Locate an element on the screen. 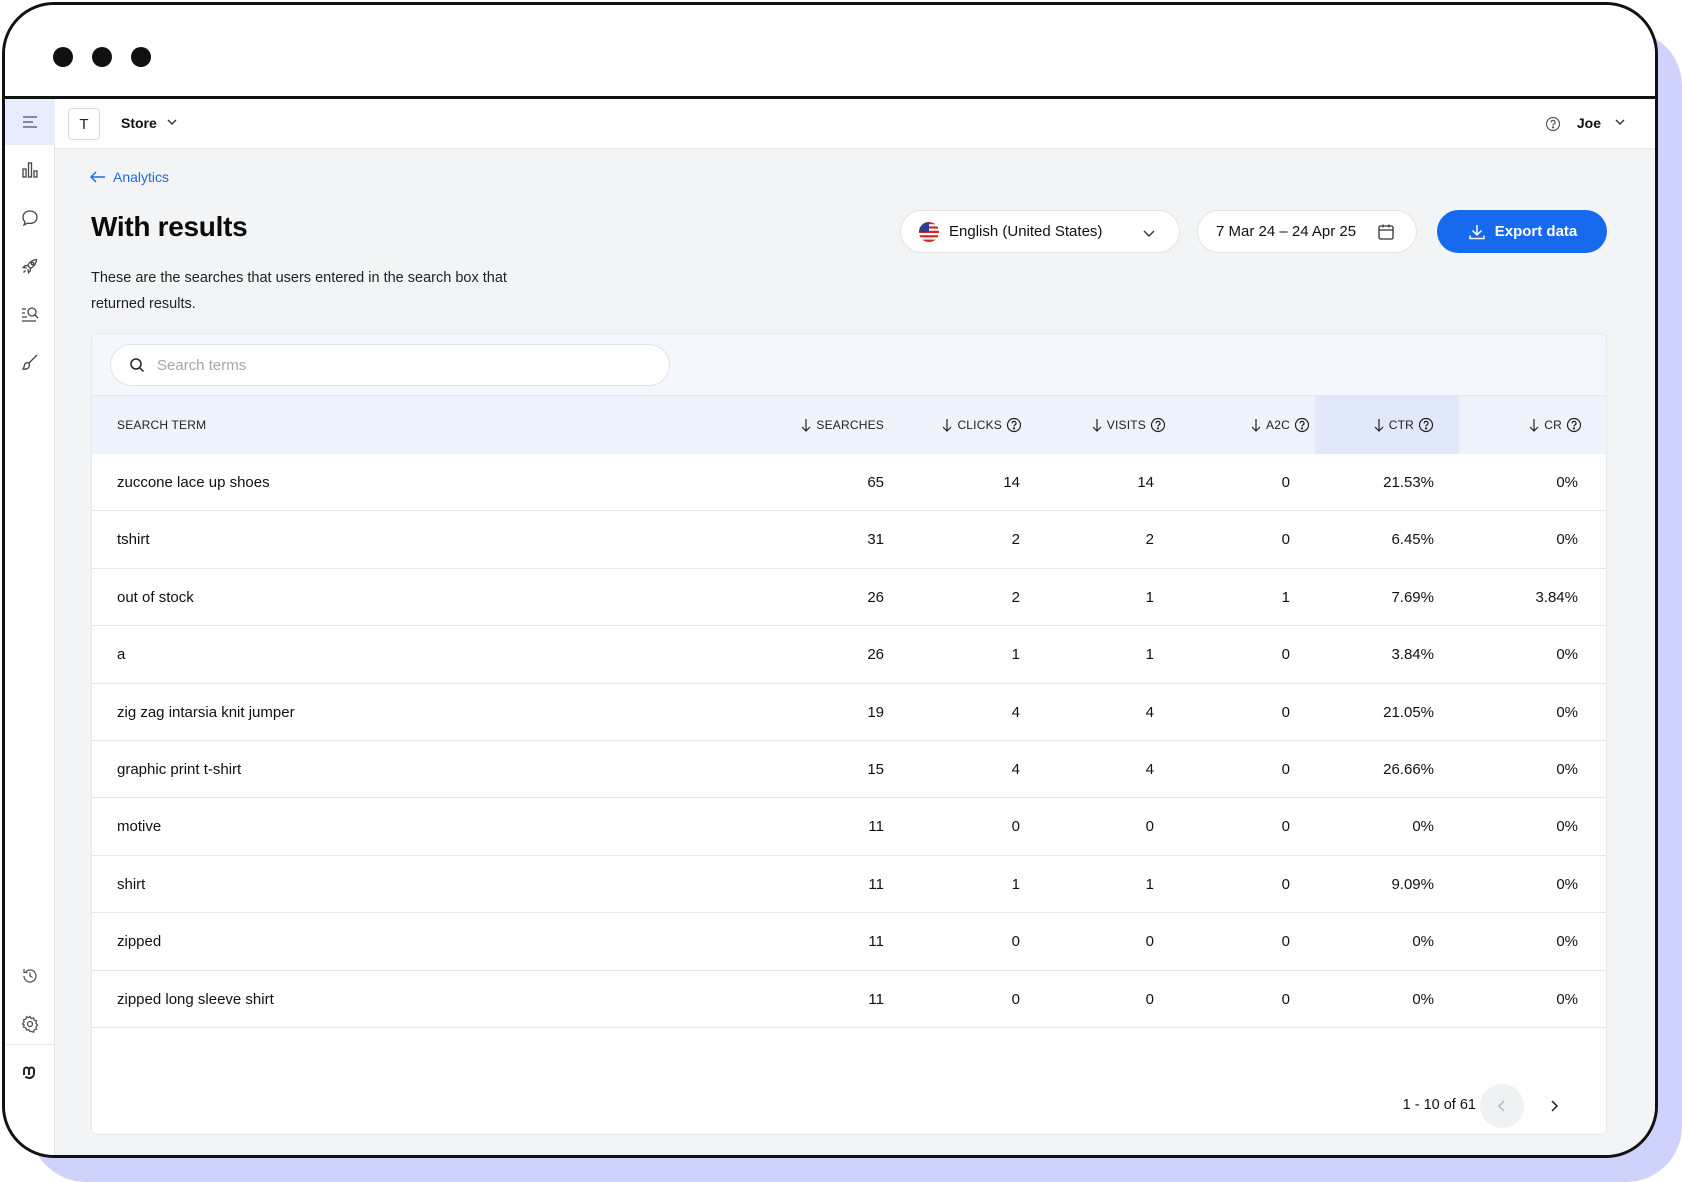  pagination: 1 - 10 of 61 is located at coordinates (849, 1106).